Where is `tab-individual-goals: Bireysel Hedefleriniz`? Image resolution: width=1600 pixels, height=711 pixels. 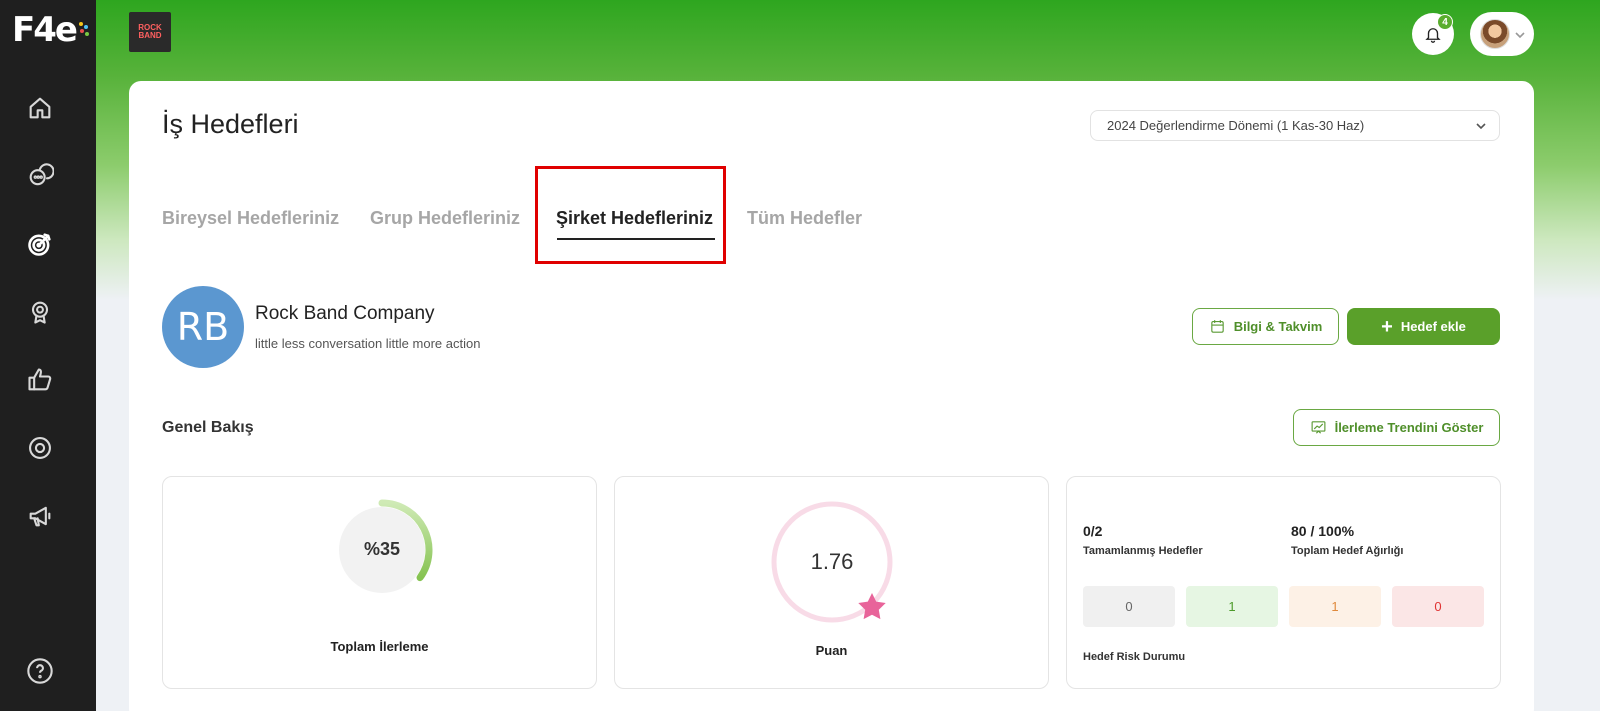
tab-individual-goals: Bireysel Hedefleriniz is located at coordinates (250, 218).